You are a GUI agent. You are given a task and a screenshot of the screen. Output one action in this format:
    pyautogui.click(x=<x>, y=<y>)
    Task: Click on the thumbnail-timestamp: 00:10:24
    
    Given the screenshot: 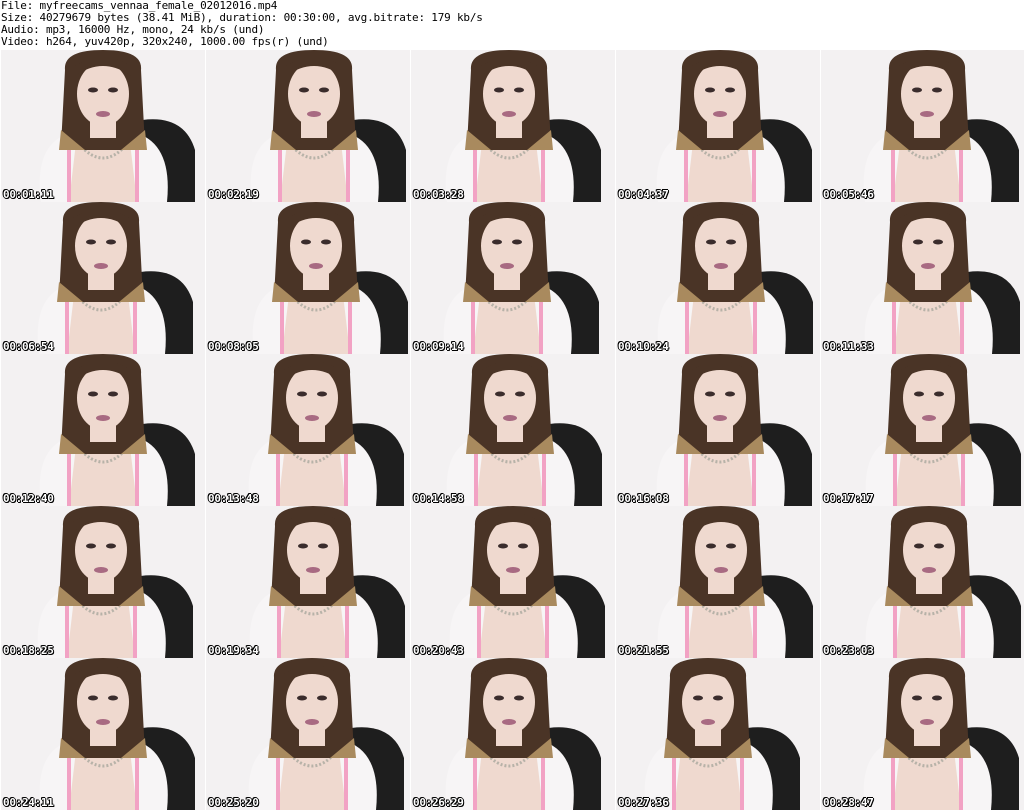 What is the action you would take?
    pyautogui.click(x=643, y=346)
    